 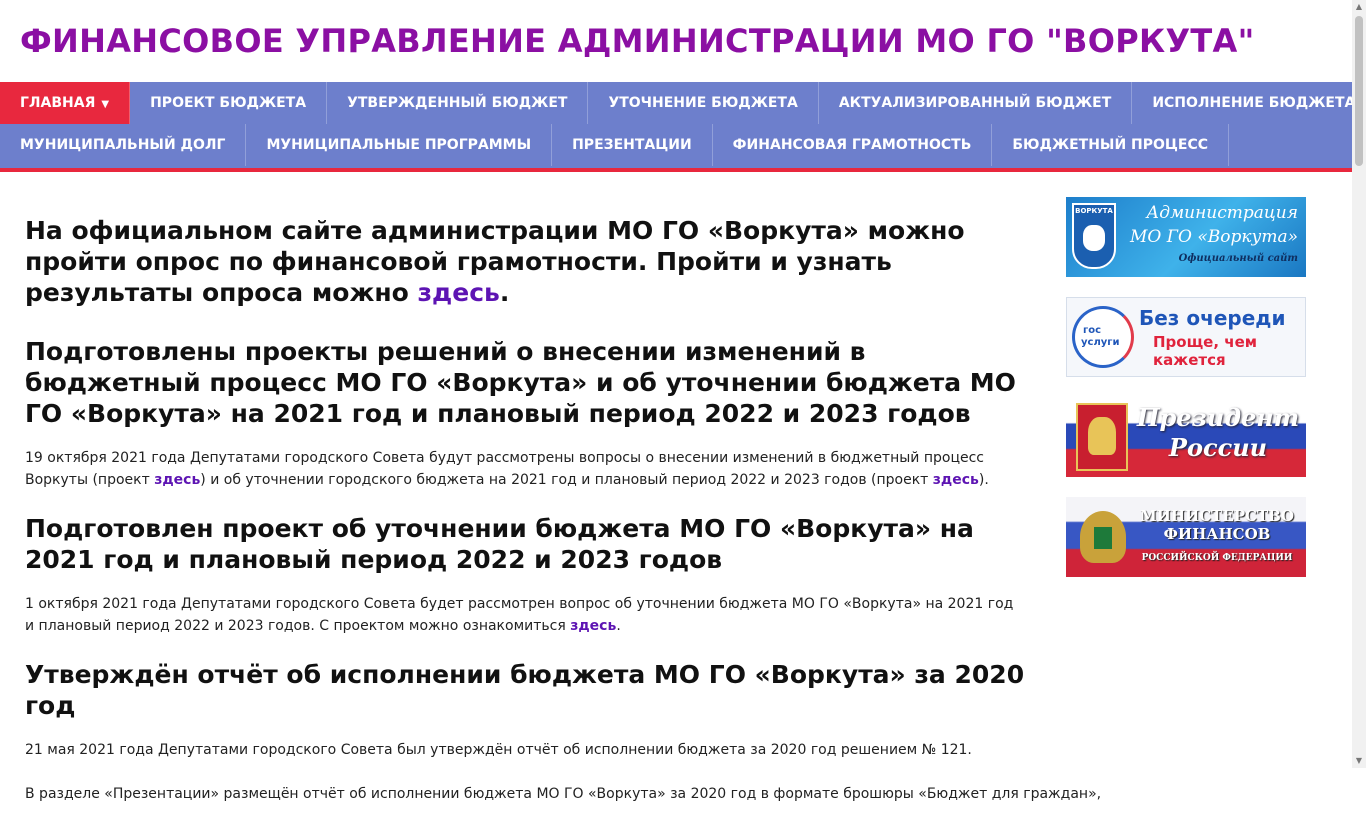 I want to click on nav-item-budget-clarification: Уточнение бюджета, so click(x=703, y=103).